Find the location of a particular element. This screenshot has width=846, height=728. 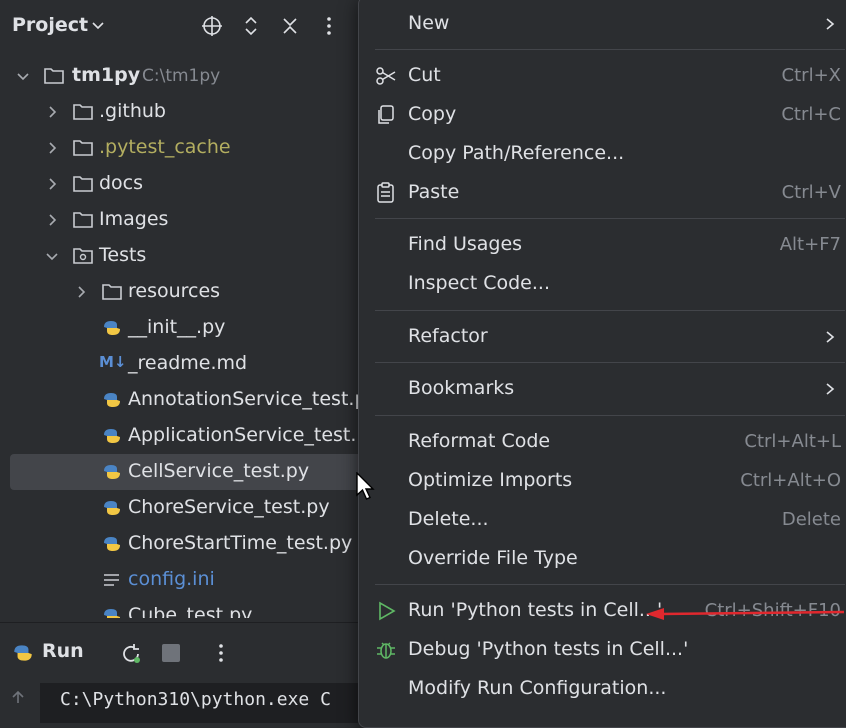

tree-item-chorestarttime-test: ChoreStartTime_test.py is located at coordinates (180, 544).